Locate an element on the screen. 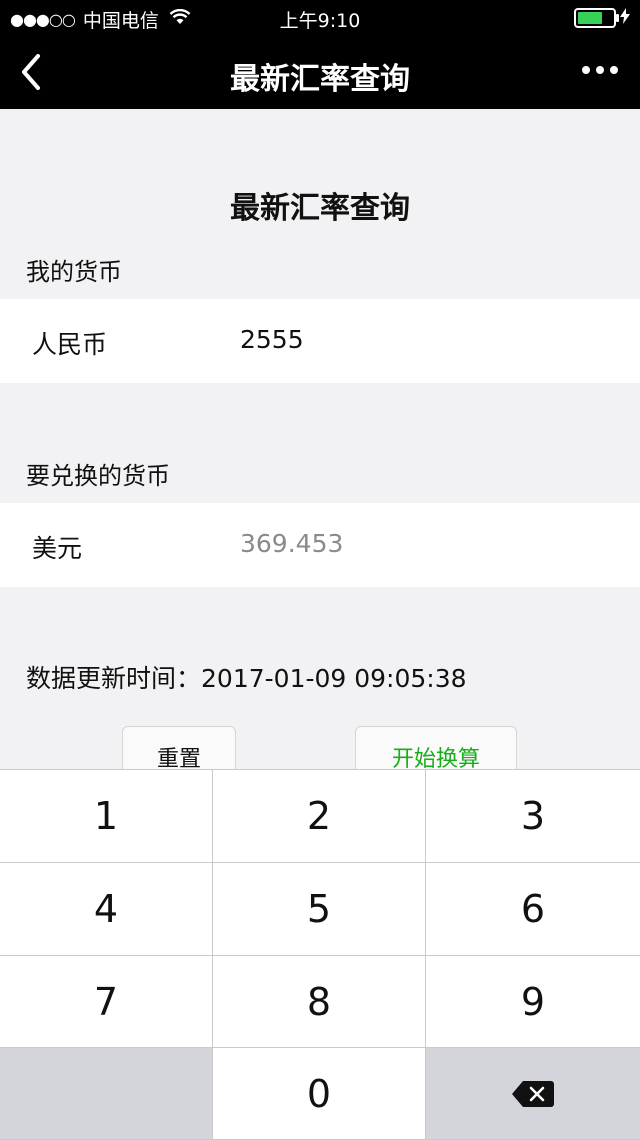  top-bar: ●●●○○ 中国电信 上午9:10 最新汇率查询 is located at coordinates (320, 54).